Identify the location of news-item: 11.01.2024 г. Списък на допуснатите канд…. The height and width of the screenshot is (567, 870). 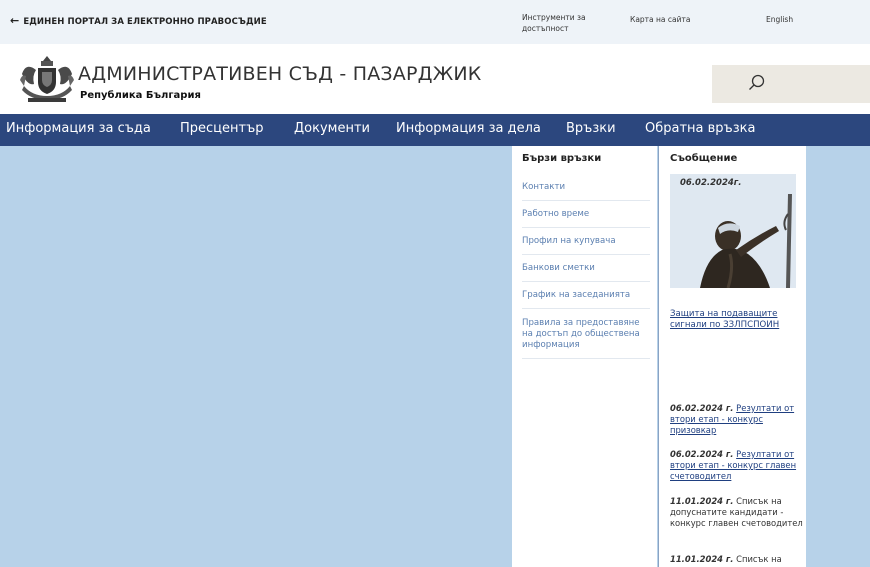
(737, 512).